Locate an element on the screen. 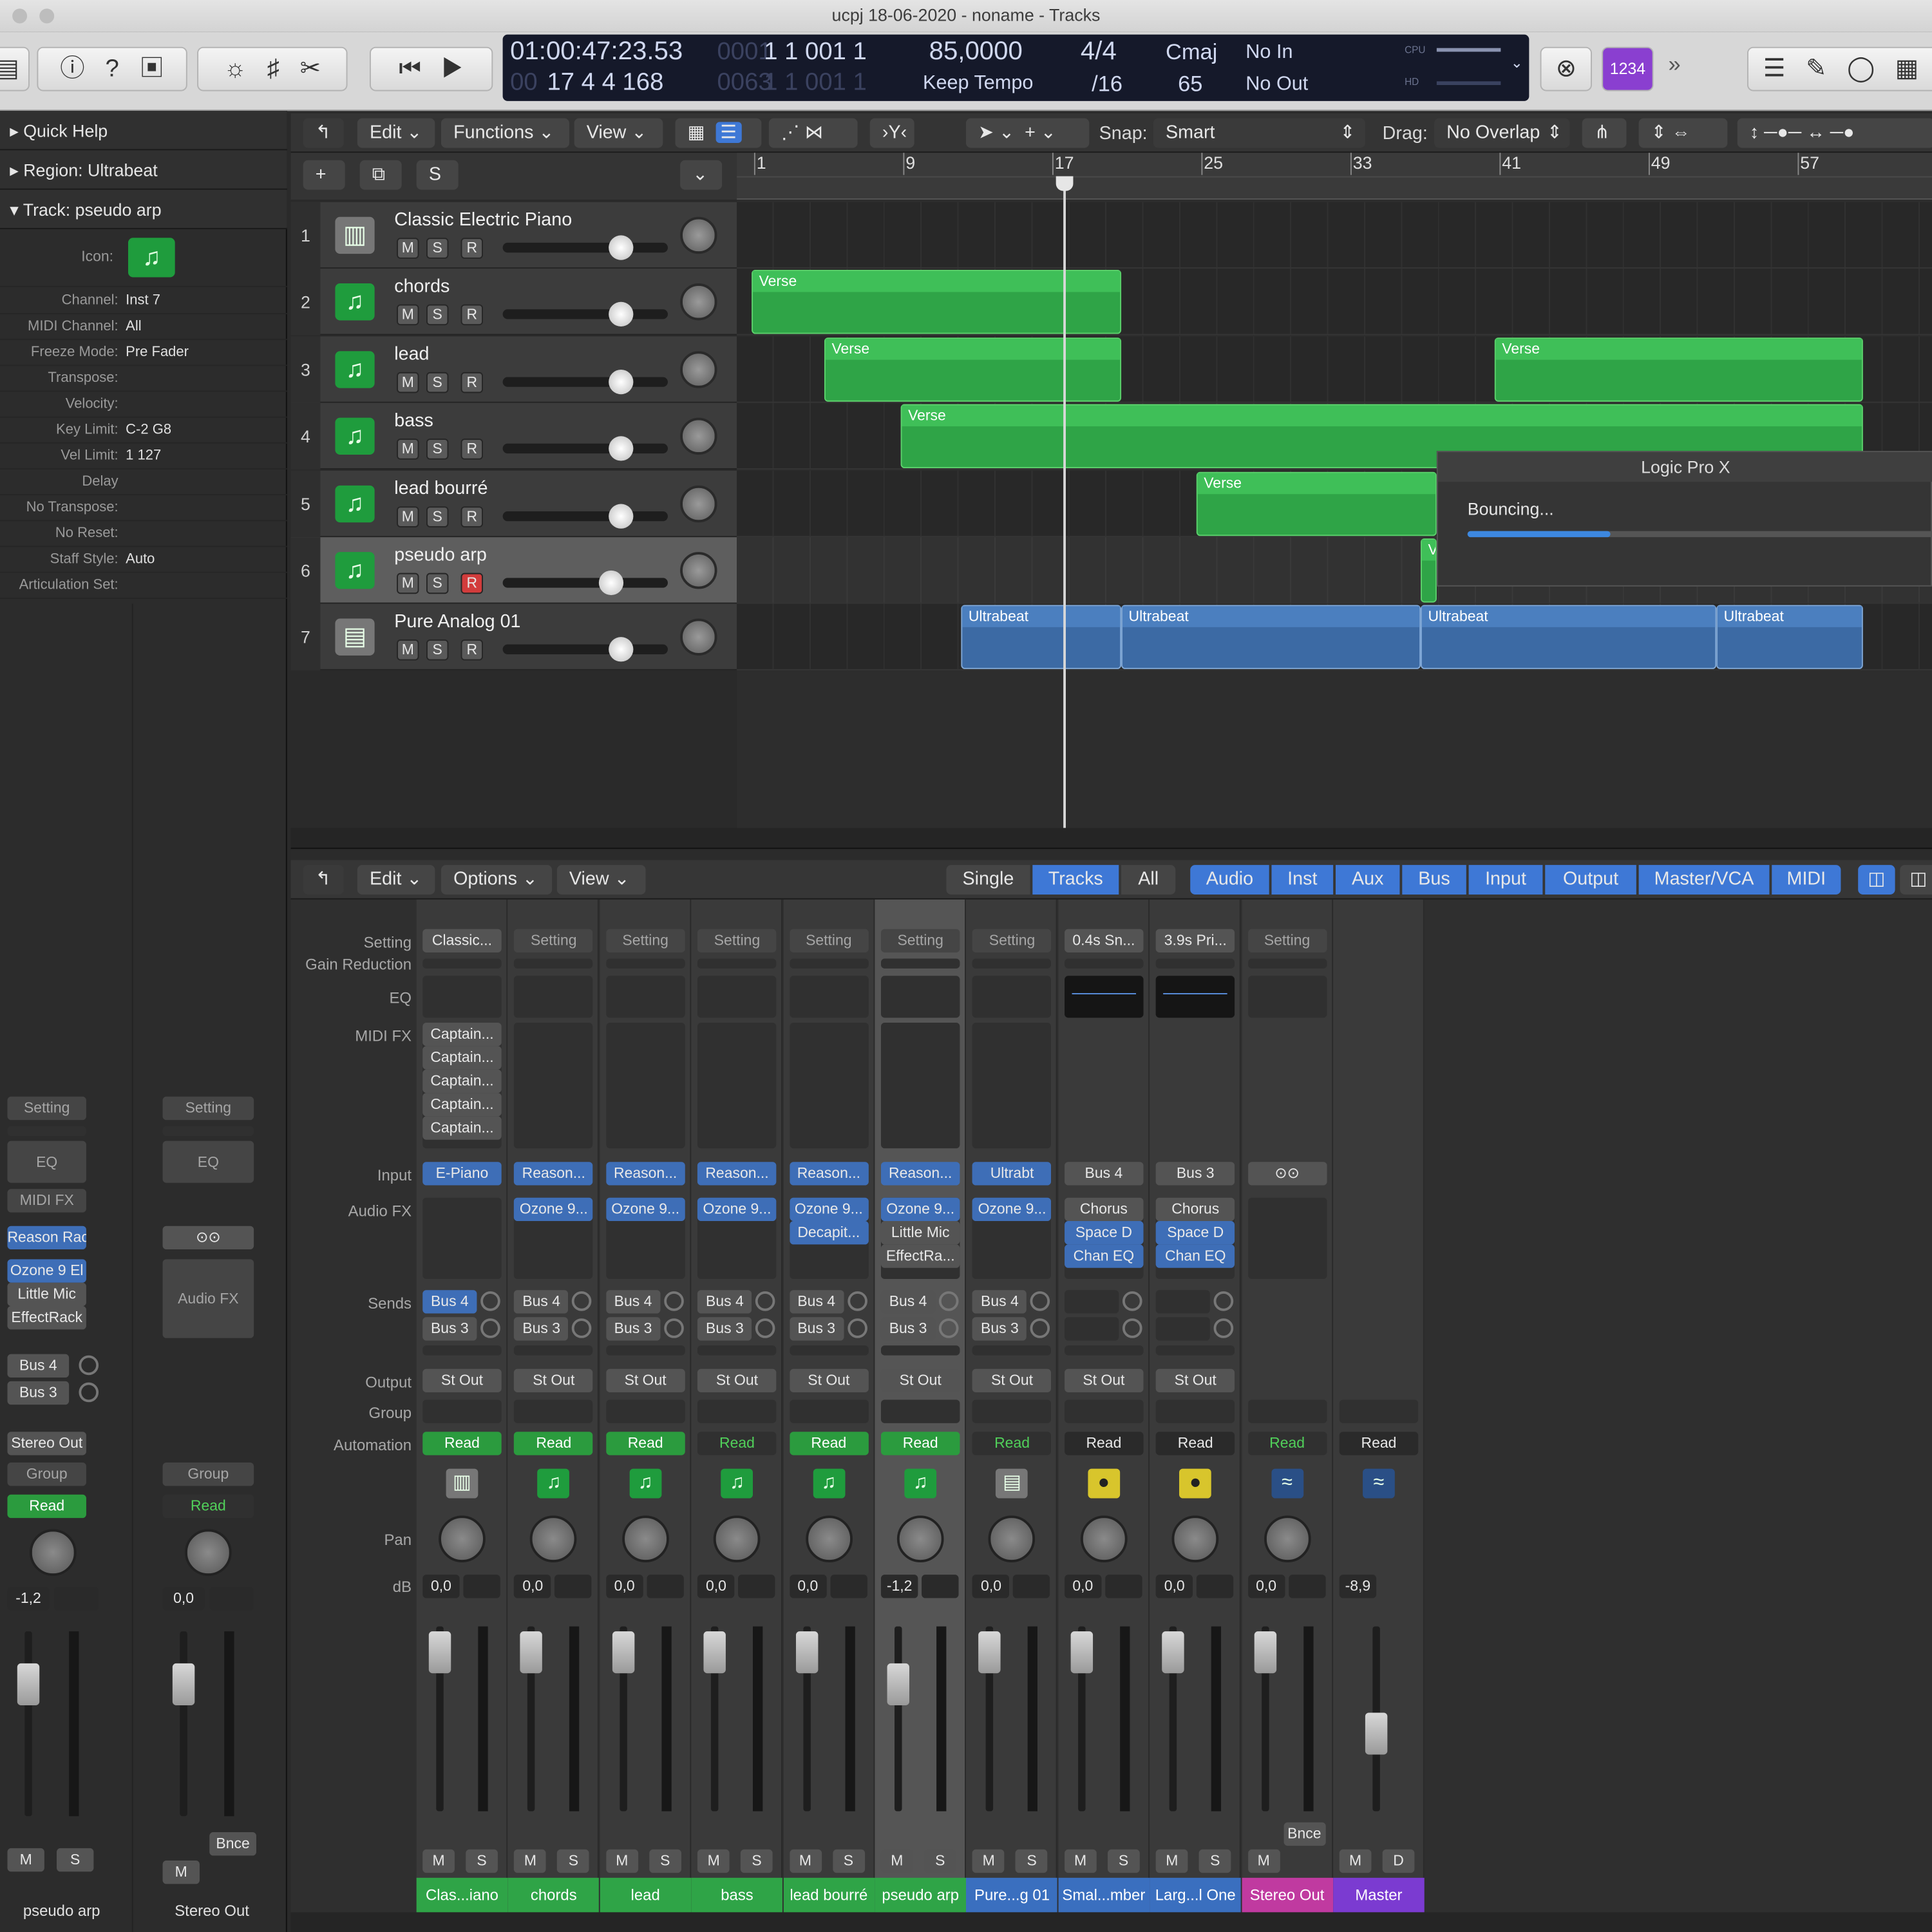 The image size is (1932, 1932). waveform-icon: ≈ is located at coordinates (1287, 1483).